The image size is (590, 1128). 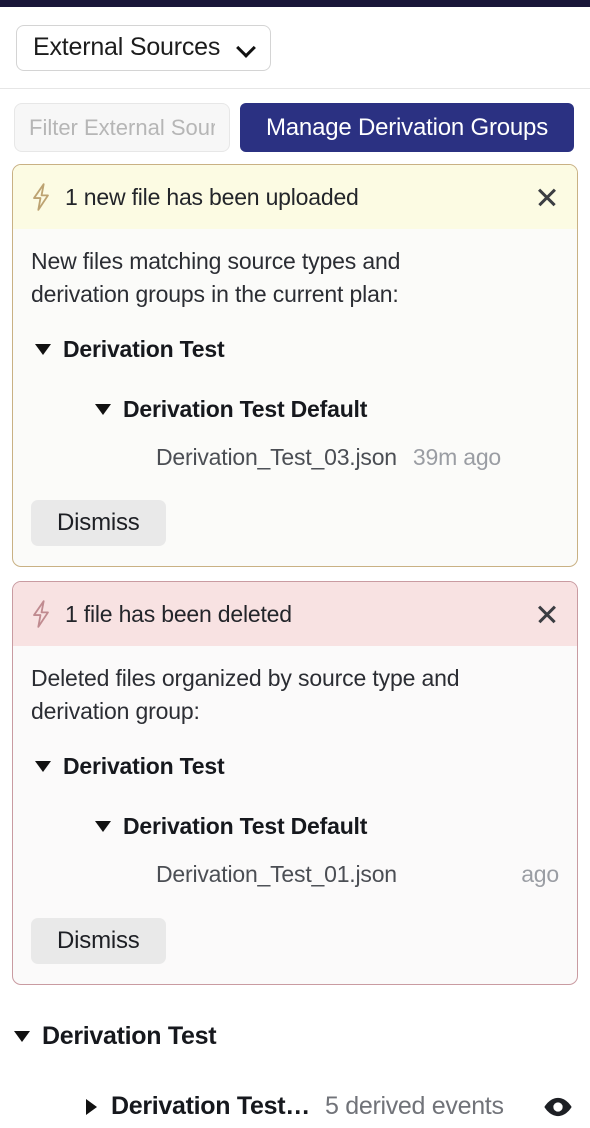 I want to click on file-name: Derivation_Test_03.json, so click(x=276, y=456).